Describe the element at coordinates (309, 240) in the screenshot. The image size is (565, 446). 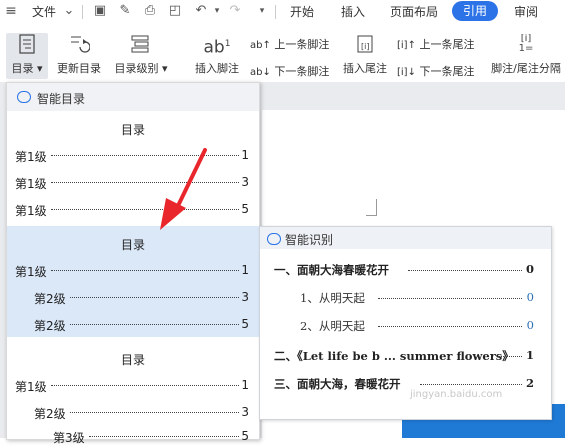
I see `smart-recognition-title: 智能识别` at that location.